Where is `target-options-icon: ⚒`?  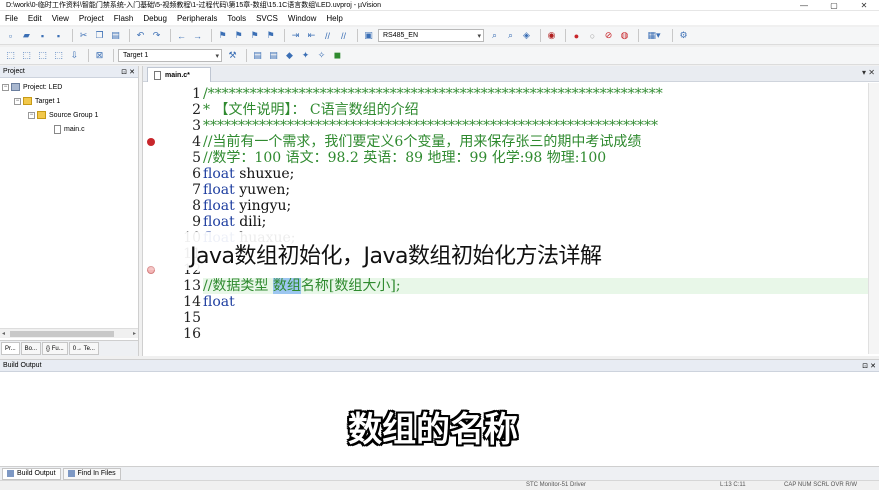
target-options-icon: ⚒ is located at coordinates (232, 55).